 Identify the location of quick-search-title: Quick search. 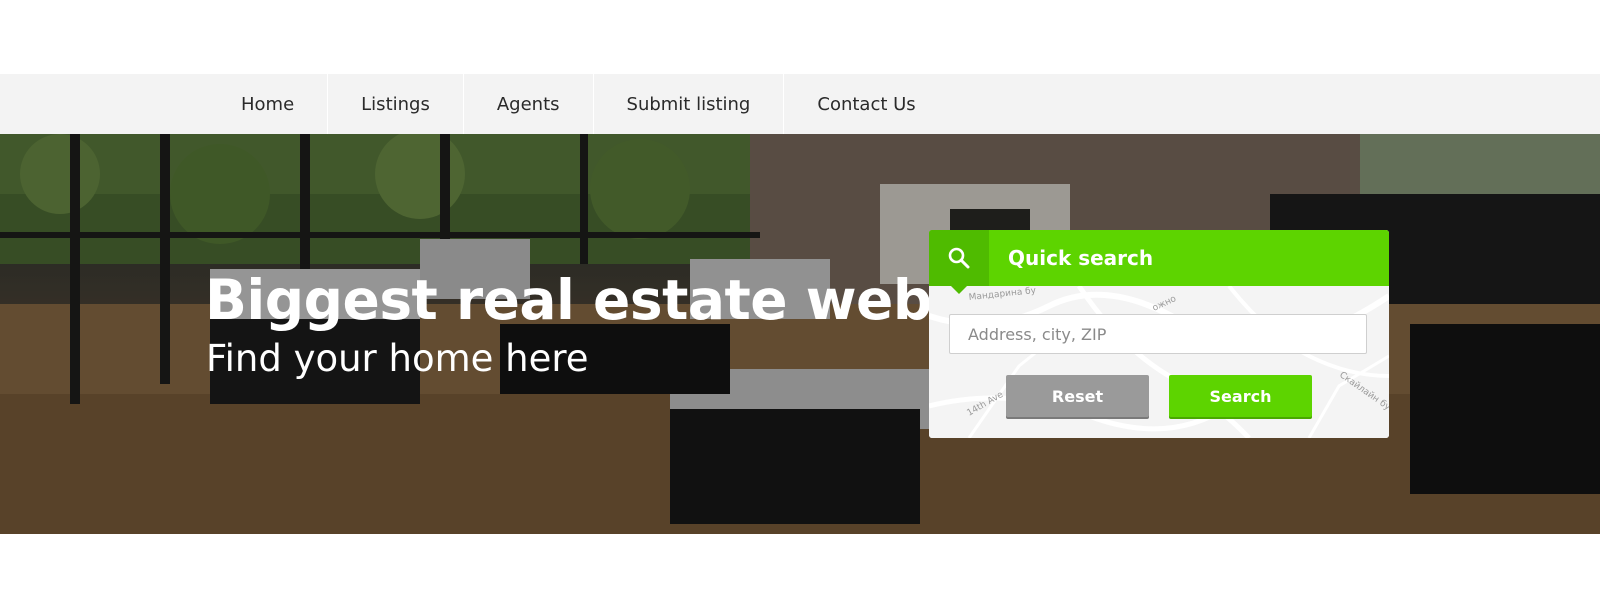
(1081, 258).